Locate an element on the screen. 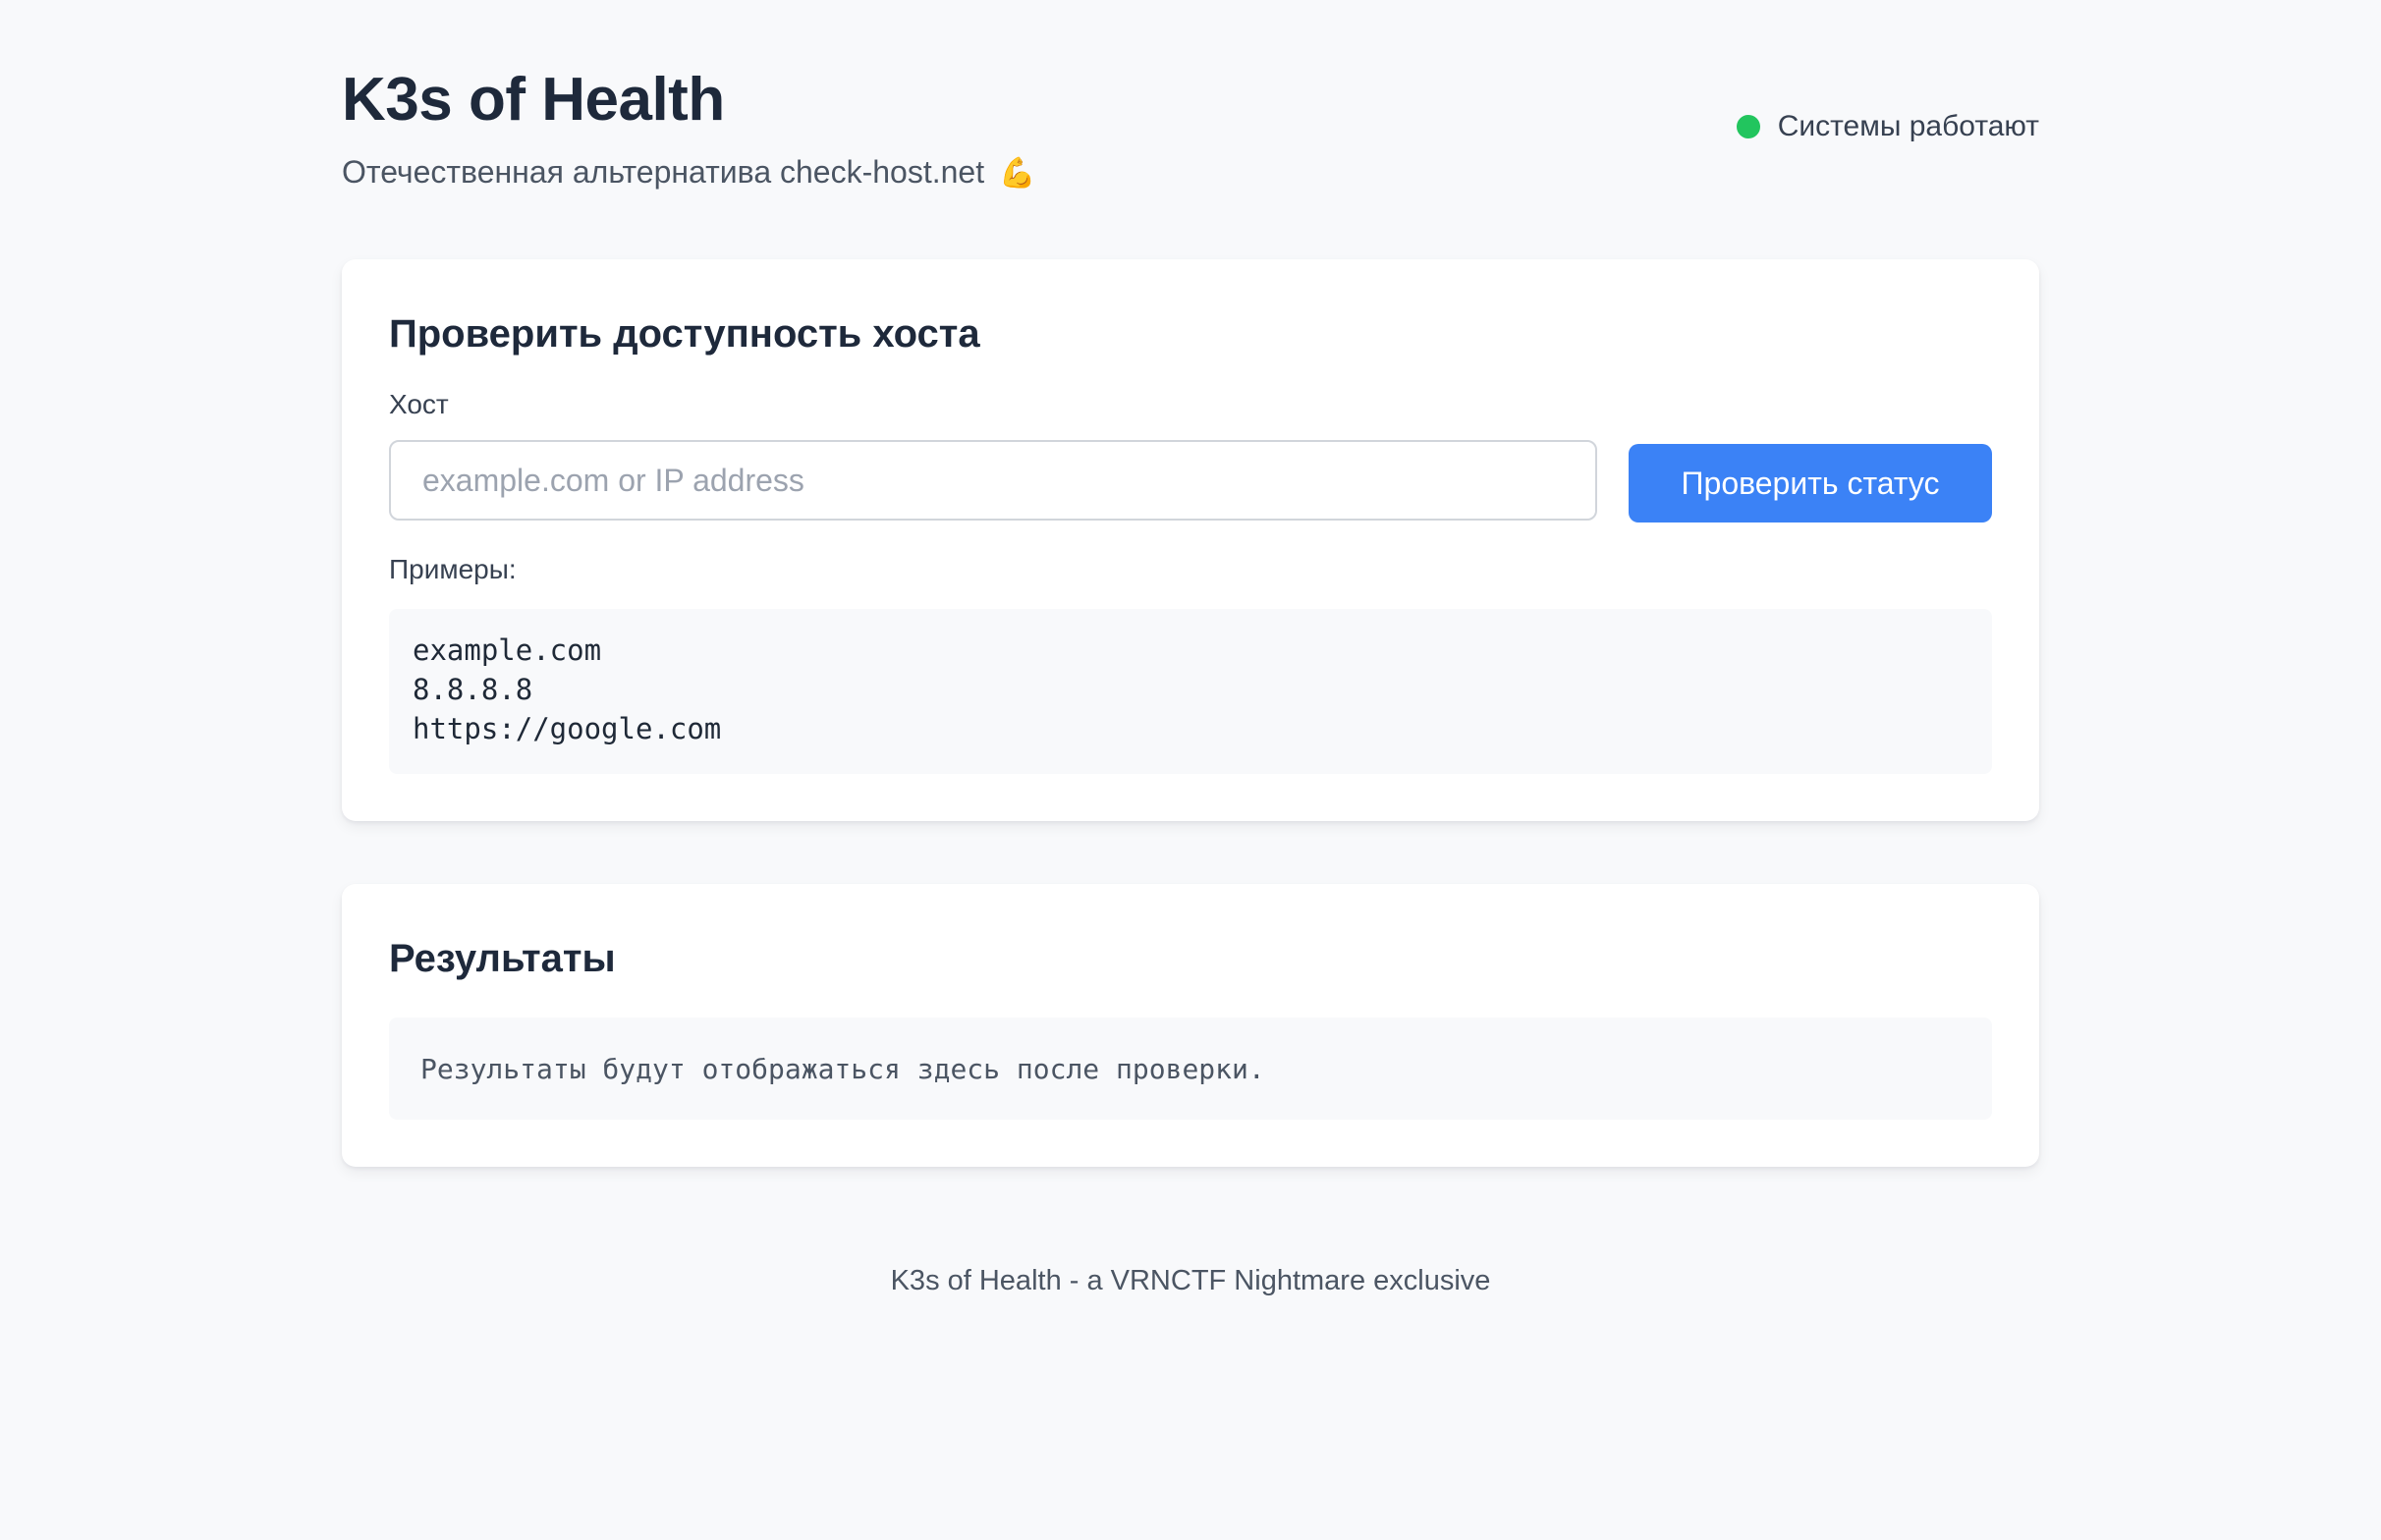 The width and height of the screenshot is (2381, 1540). host-label: Хост is located at coordinates (419, 404).